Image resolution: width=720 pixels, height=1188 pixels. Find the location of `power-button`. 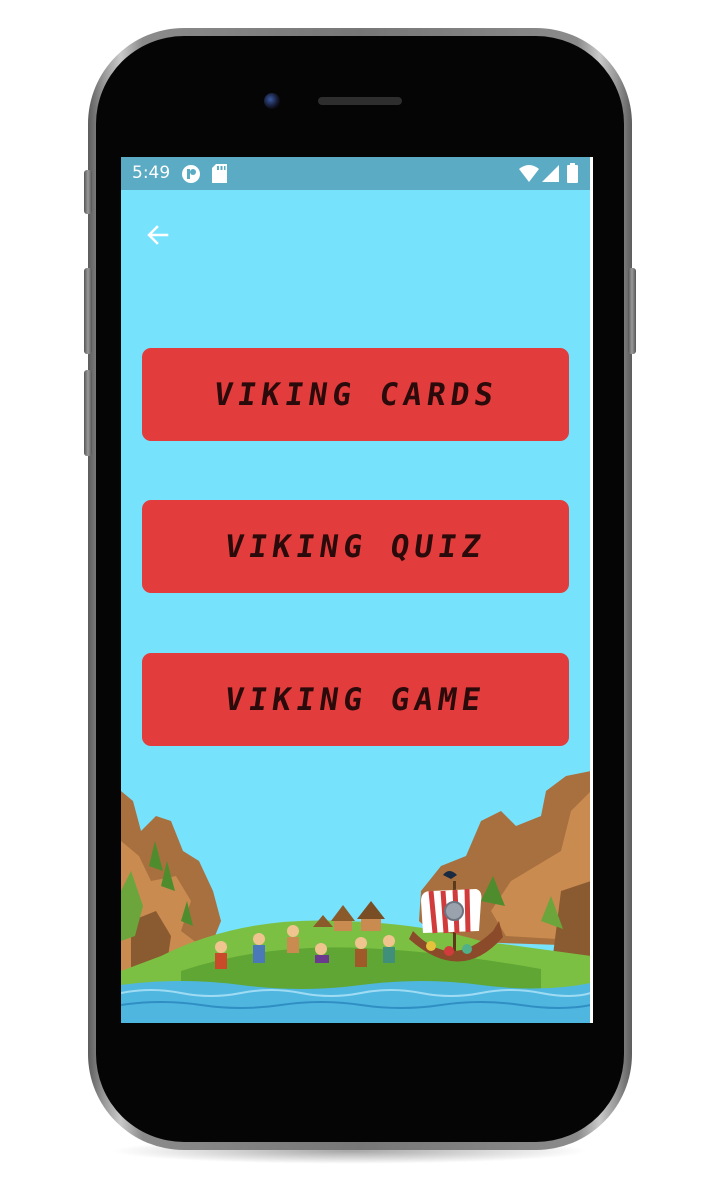

power-button is located at coordinates (632, 311).